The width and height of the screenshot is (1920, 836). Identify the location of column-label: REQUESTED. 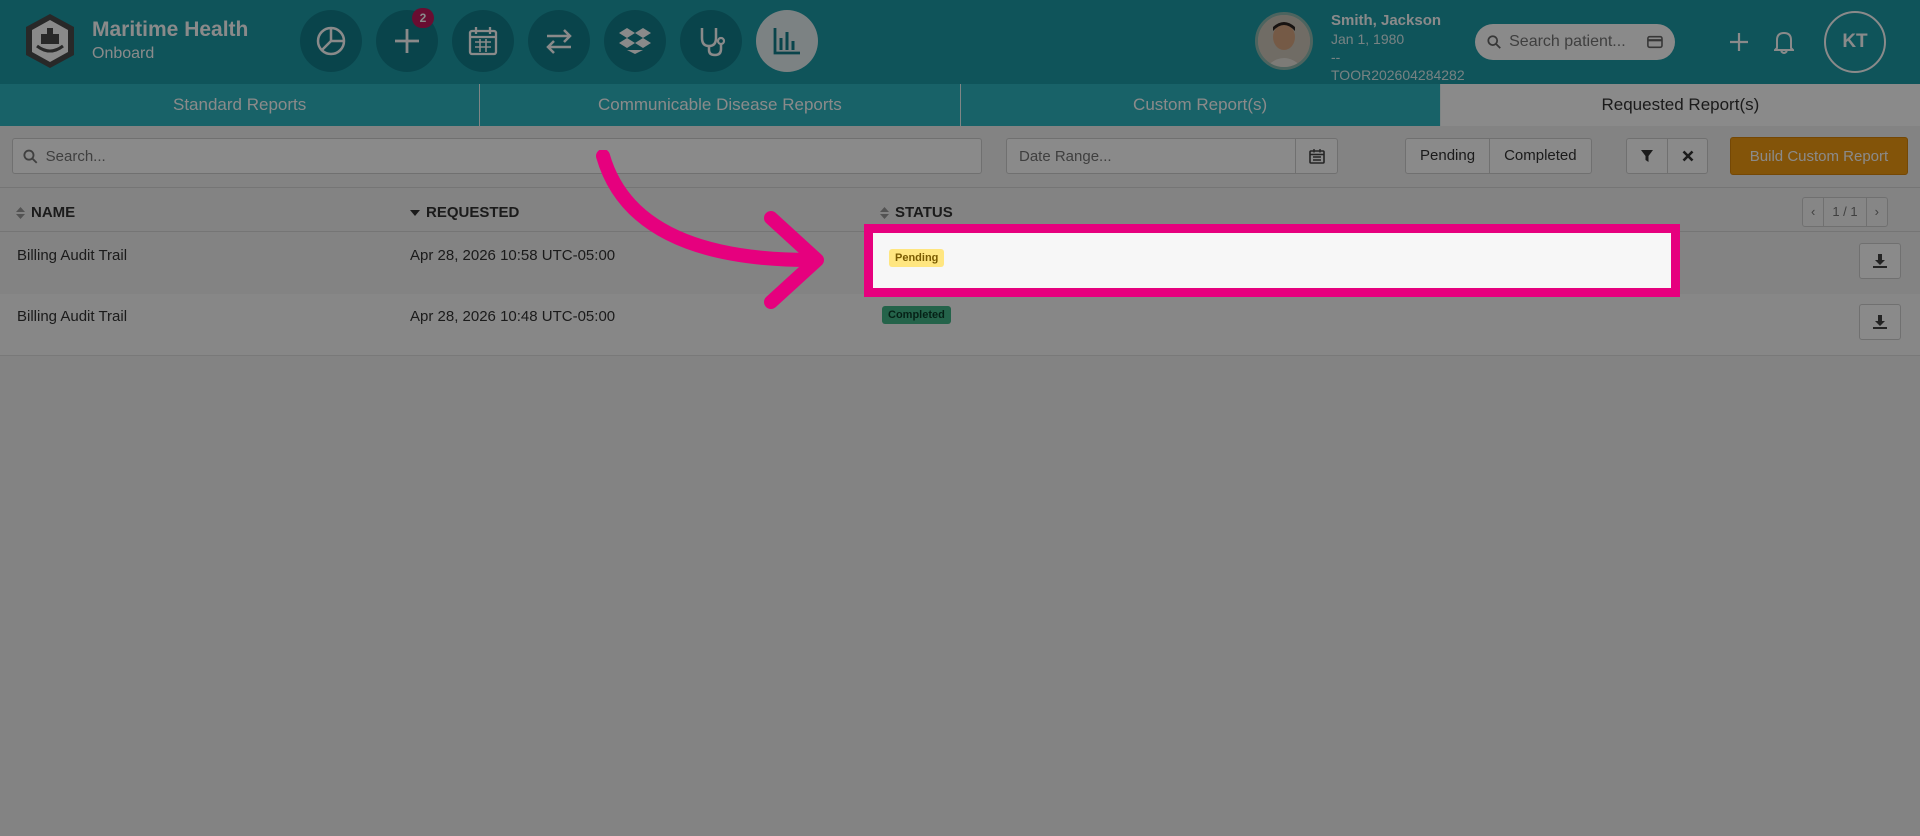
(473, 212).